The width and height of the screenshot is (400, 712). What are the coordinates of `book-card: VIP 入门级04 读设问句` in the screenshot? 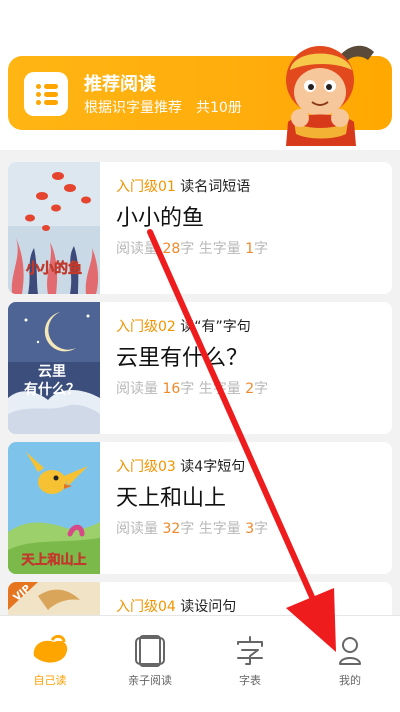 It's located at (200, 598).